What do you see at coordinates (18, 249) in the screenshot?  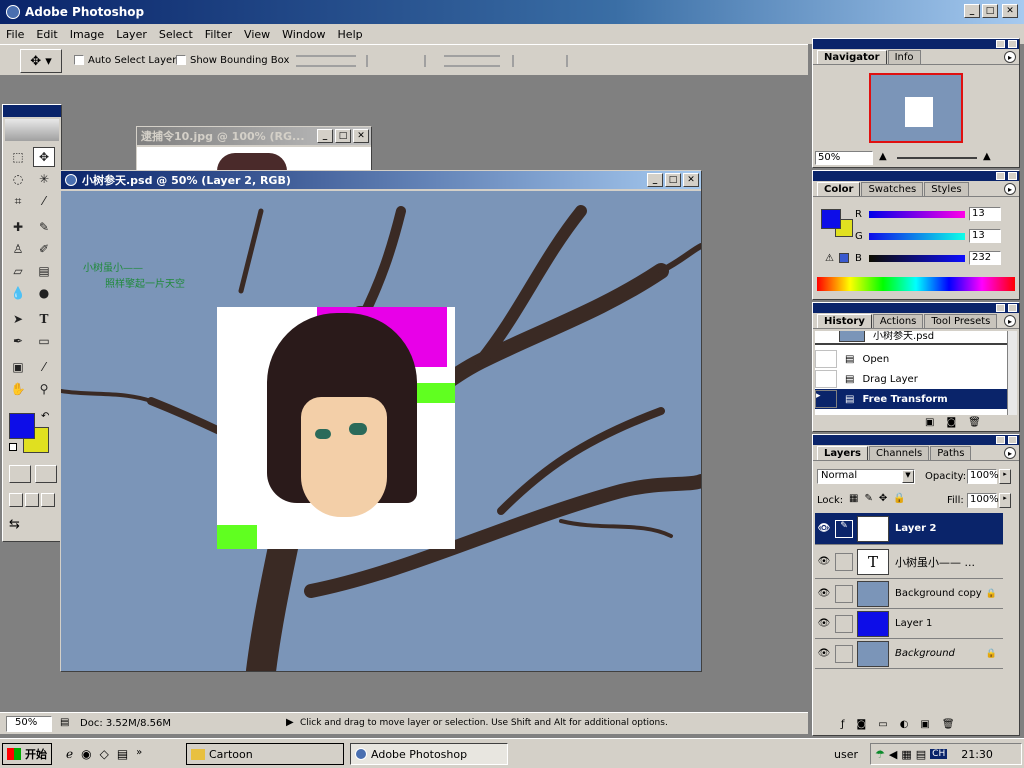 I see `clone-stamp-icon: ♙` at bounding box center [18, 249].